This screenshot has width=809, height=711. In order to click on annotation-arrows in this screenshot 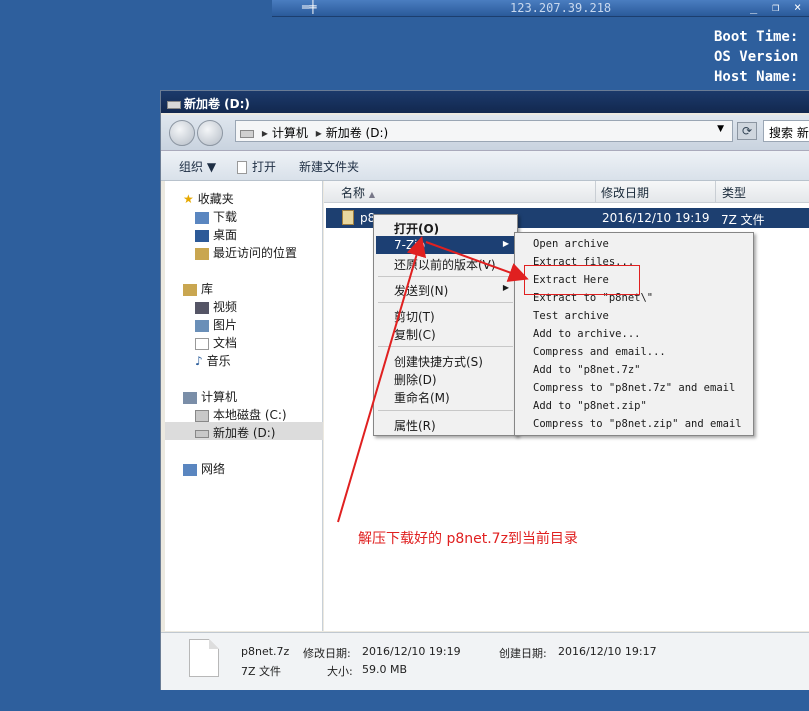, I will do `click(433, 379)`.